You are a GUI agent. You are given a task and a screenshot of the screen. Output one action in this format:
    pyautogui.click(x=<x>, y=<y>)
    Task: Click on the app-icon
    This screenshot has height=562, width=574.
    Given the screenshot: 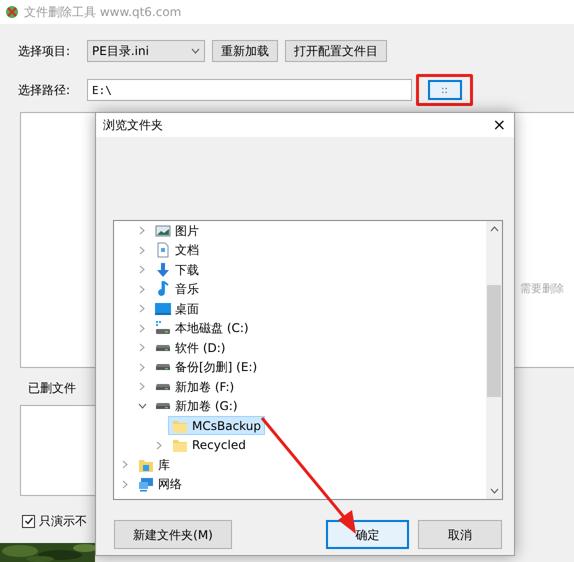 What is the action you would take?
    pyautogui.click(x=12, y=12)
    